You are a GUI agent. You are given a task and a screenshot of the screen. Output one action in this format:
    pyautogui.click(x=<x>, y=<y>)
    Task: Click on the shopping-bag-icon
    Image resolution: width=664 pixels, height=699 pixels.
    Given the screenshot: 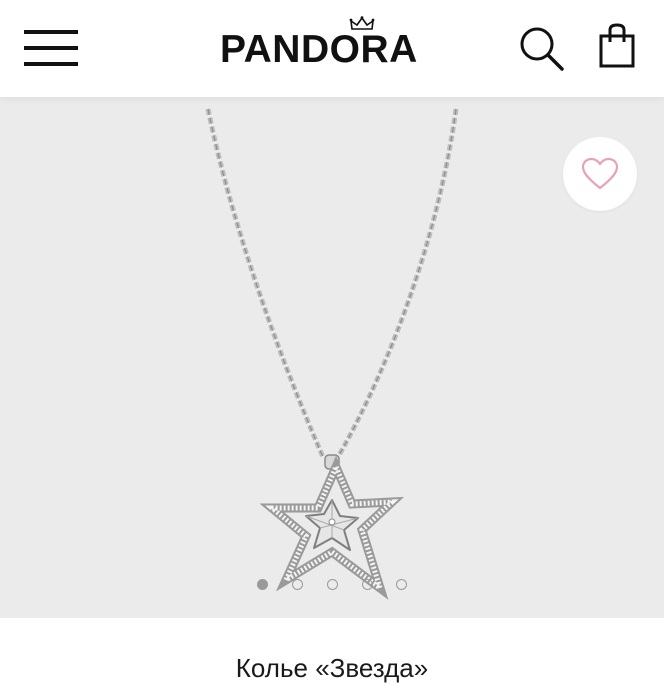 What is the action you would take?
    pyautogui.click(x=617, y=45)
    